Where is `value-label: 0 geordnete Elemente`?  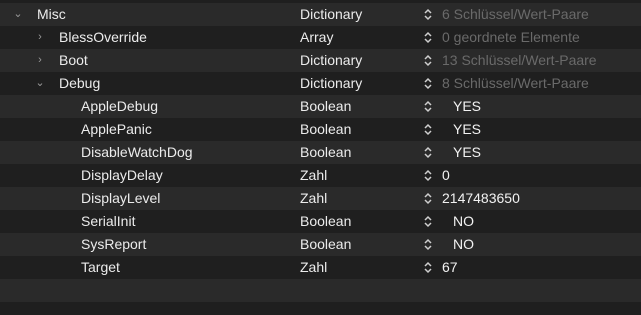
value-label: 0 geordnete Elemente is located at coordinates (511, 37).